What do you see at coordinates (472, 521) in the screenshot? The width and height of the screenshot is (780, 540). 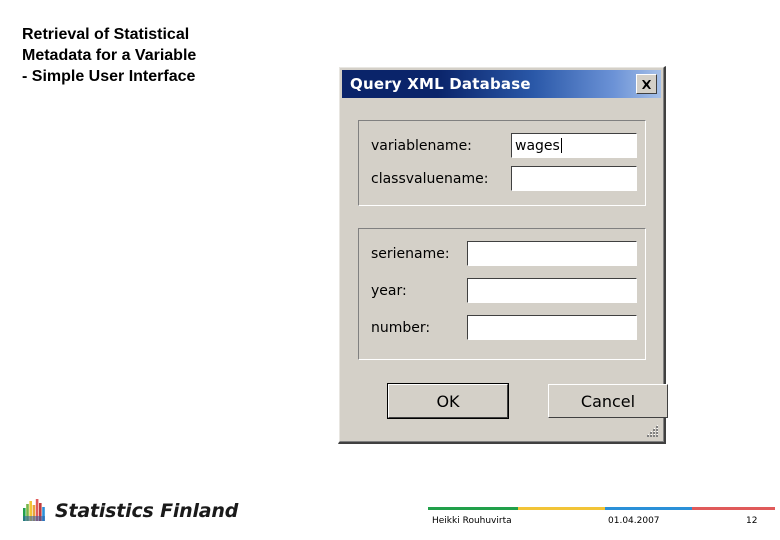 I see `footer-author: Heikki Rouhuvirta` at bounding box center [472, 521].